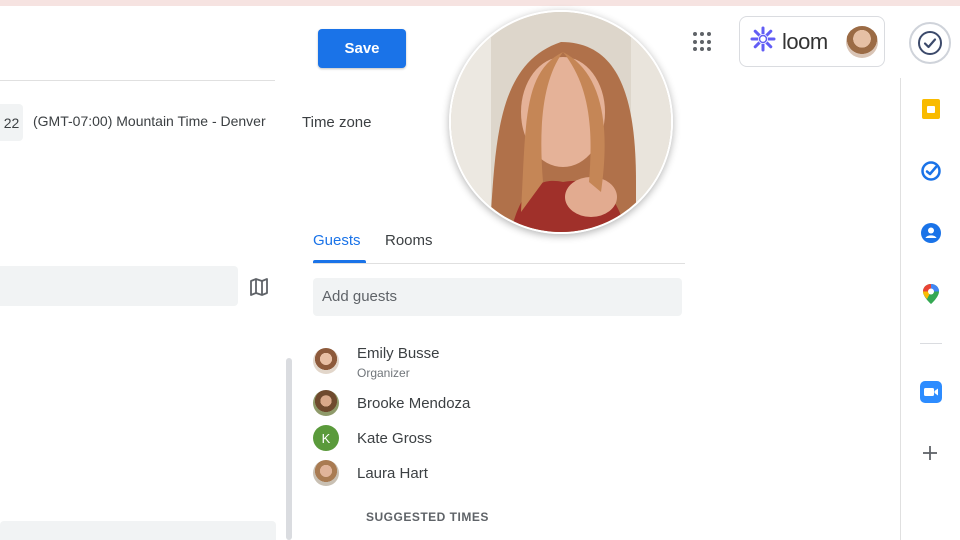  What do you see at coordinates (414, 403) in the screenshot?
I see `guest-name: Brooke Mendoza` at bounding box center [414, 403].